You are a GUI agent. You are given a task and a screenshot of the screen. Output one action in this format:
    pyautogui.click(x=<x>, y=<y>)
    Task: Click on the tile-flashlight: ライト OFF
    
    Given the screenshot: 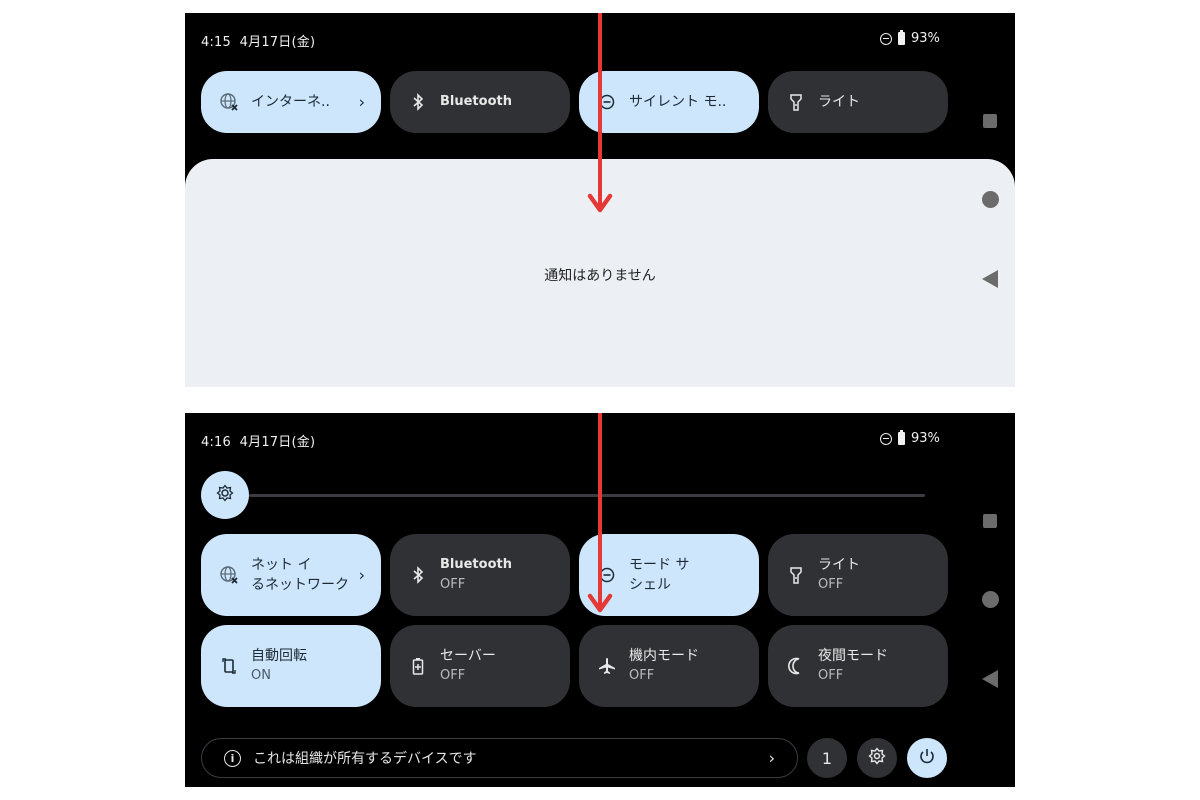 What is the action you would take?
    pyautogui.click(x=858, y=575)
    